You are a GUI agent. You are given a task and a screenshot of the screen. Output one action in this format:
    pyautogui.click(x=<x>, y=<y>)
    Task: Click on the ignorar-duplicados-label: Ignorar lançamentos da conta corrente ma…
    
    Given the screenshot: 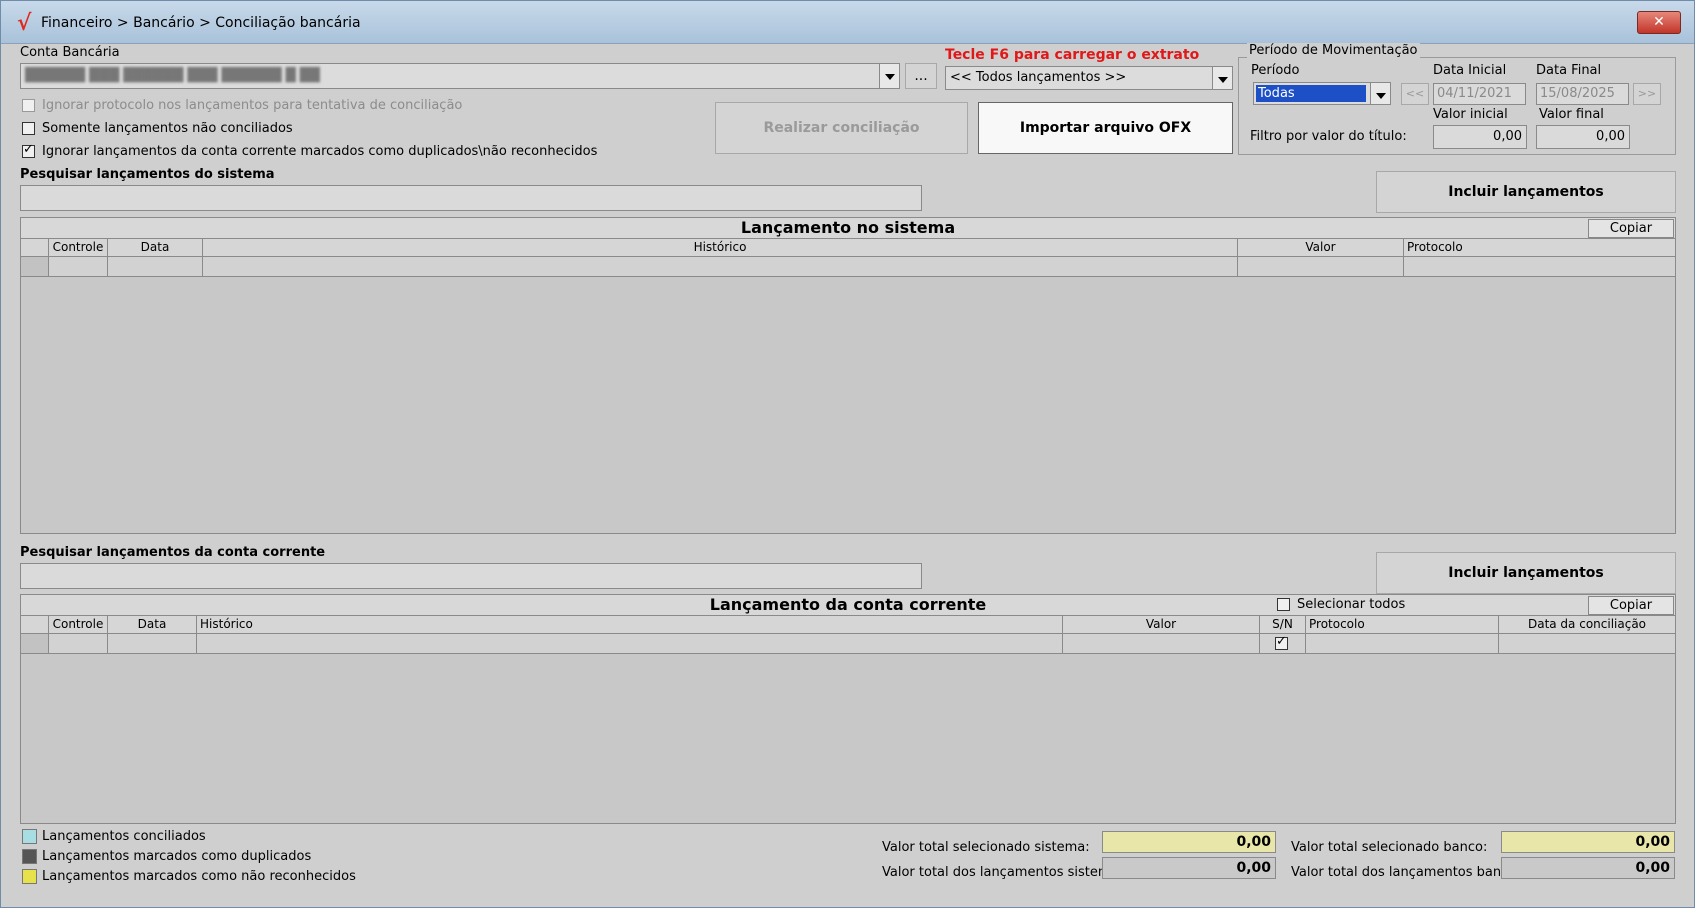 What is the action you would take?
    pyautogui.click(x=320, y=151)
    